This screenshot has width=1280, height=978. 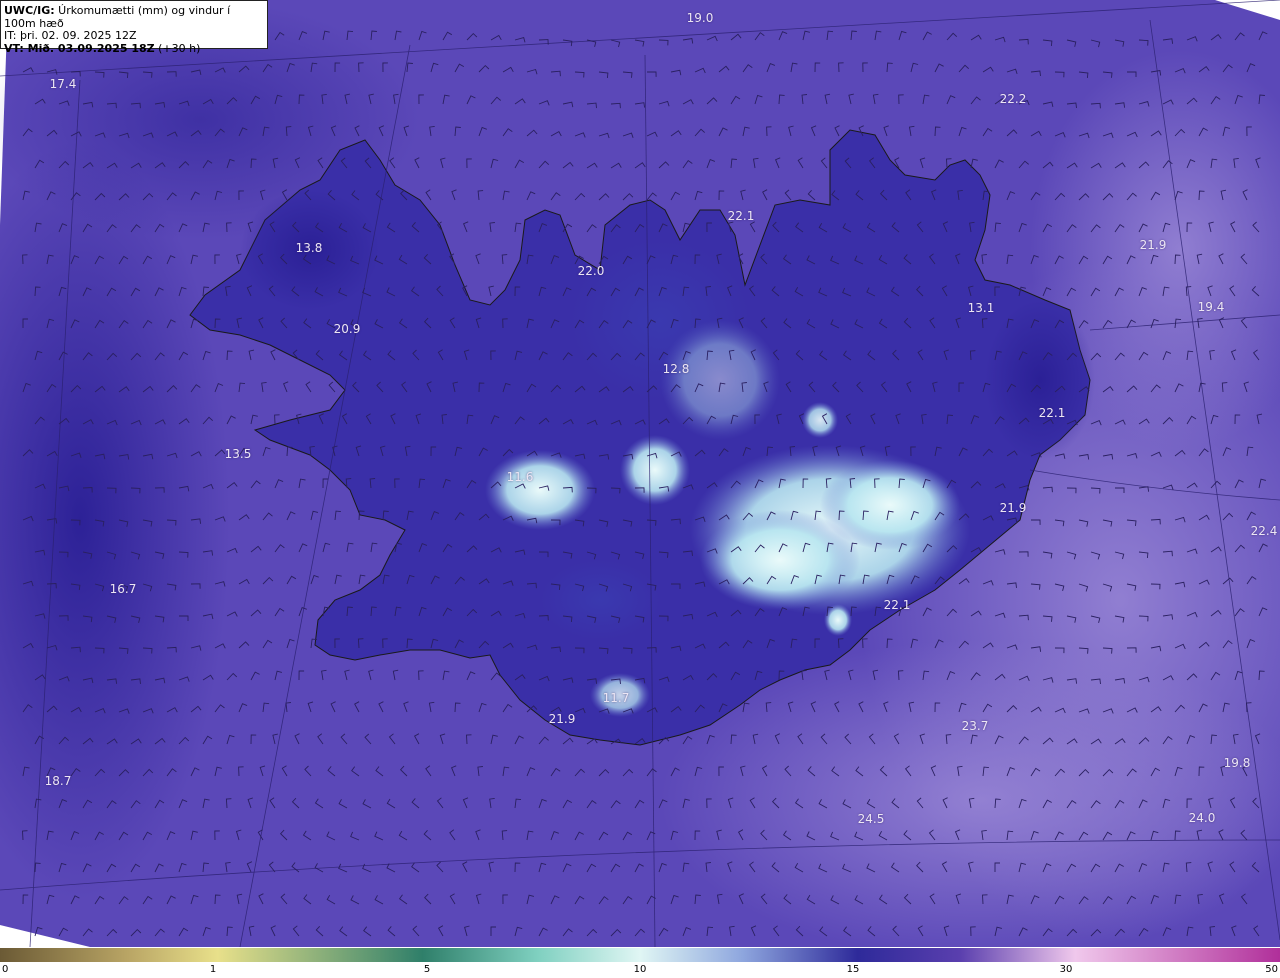 I want to click on value-label: 22.2, so click(x=1013, y=99).